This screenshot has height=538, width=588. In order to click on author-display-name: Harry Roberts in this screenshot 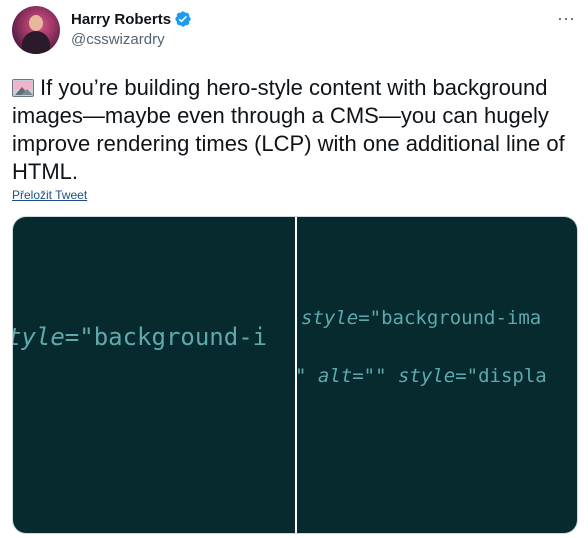, I will do `click(121, 19)`.